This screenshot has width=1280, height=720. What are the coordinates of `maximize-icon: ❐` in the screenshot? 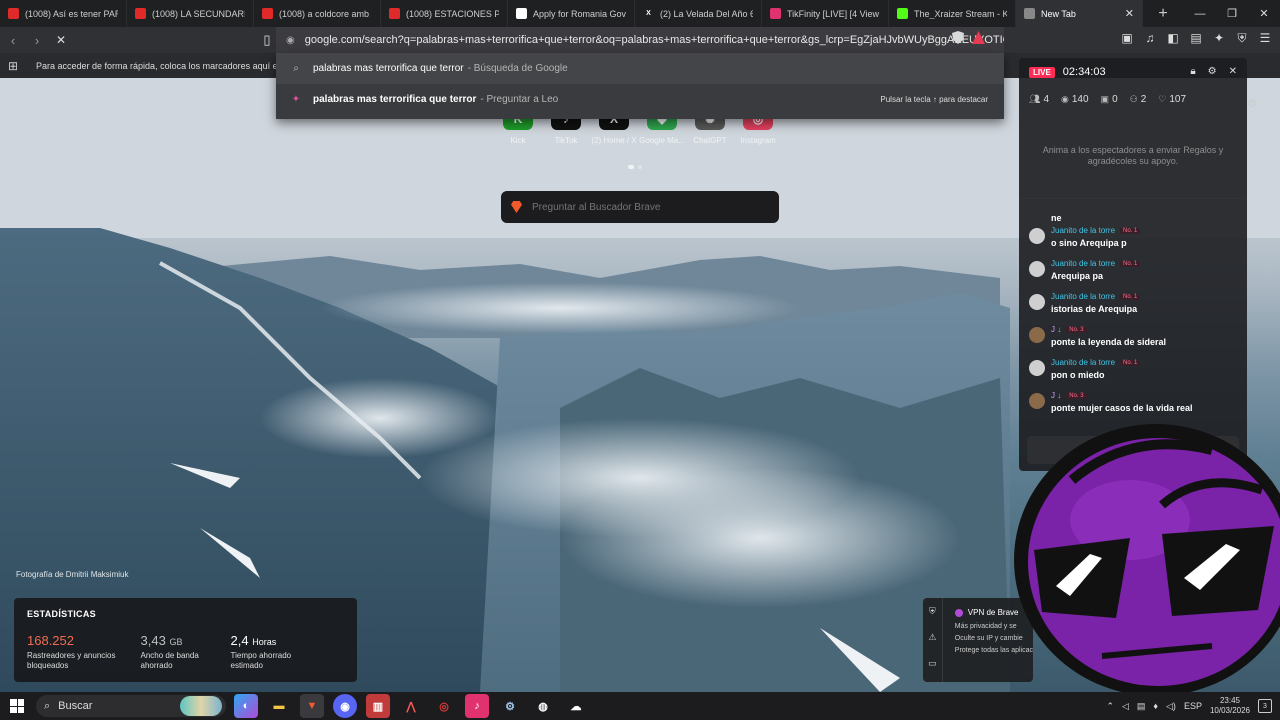 It's located at (1232, 13).